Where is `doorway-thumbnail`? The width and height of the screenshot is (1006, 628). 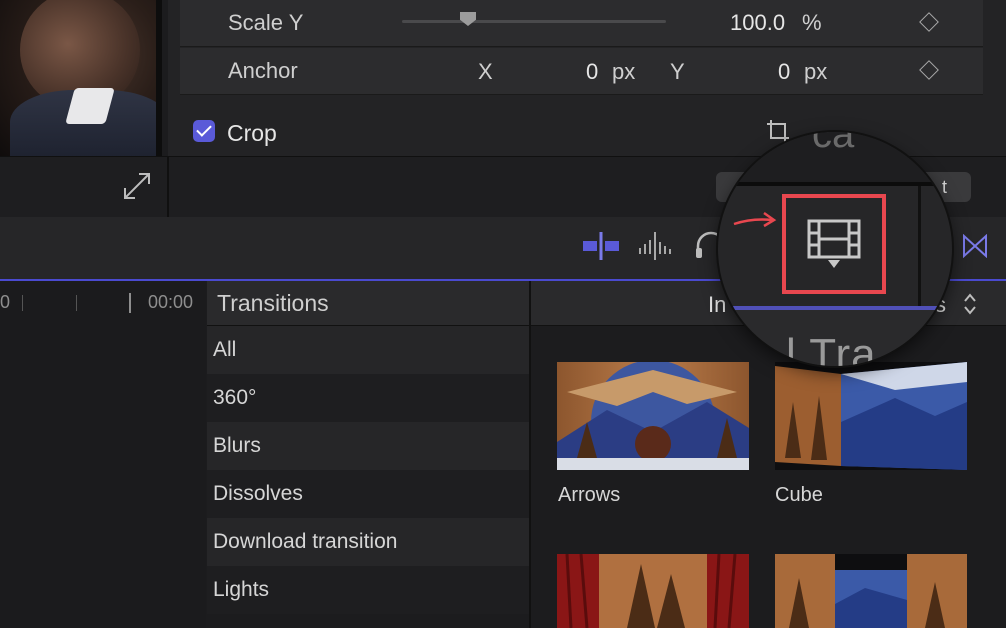
doorway-thumbnail is located at coordinates (871, 591).